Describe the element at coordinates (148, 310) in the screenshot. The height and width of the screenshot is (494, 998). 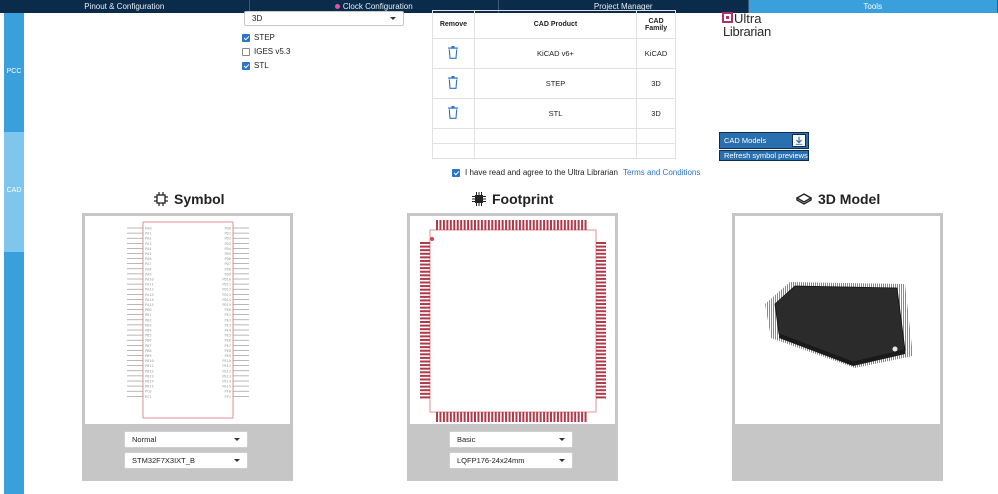
I see `symbol-pin-label: PB0` at that location.